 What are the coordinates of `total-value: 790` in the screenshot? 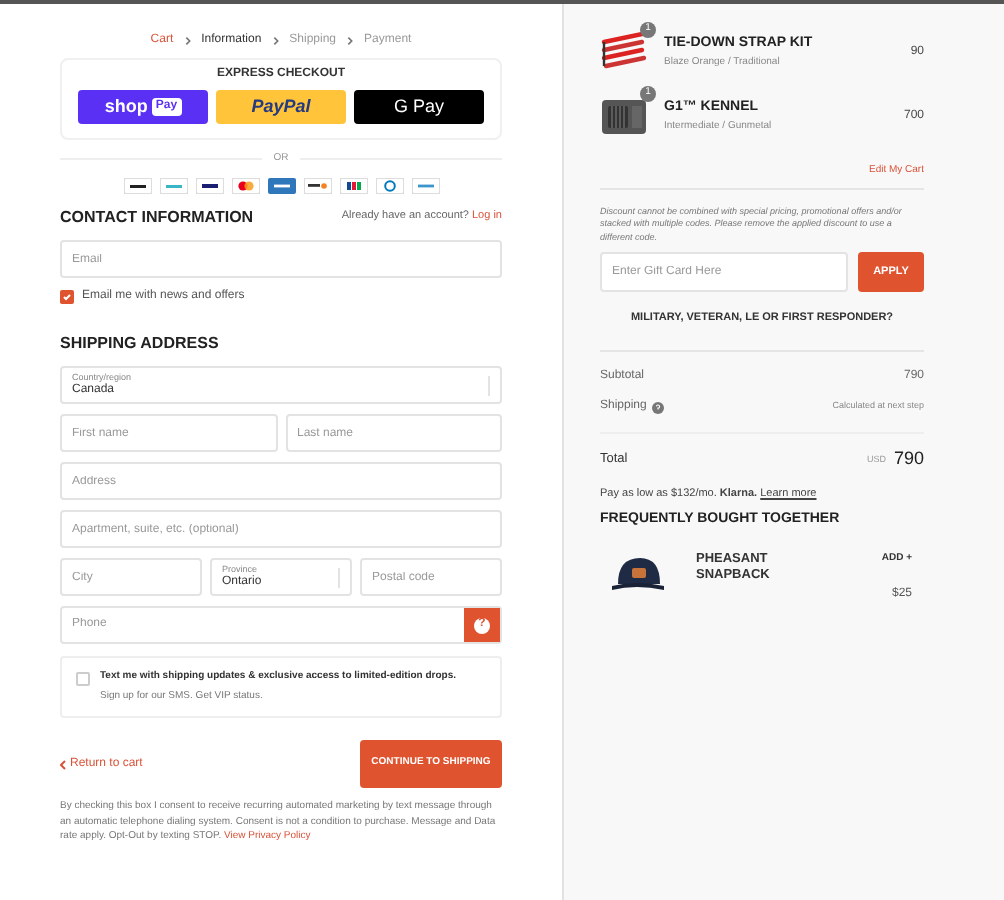 It's located at (908, 459).